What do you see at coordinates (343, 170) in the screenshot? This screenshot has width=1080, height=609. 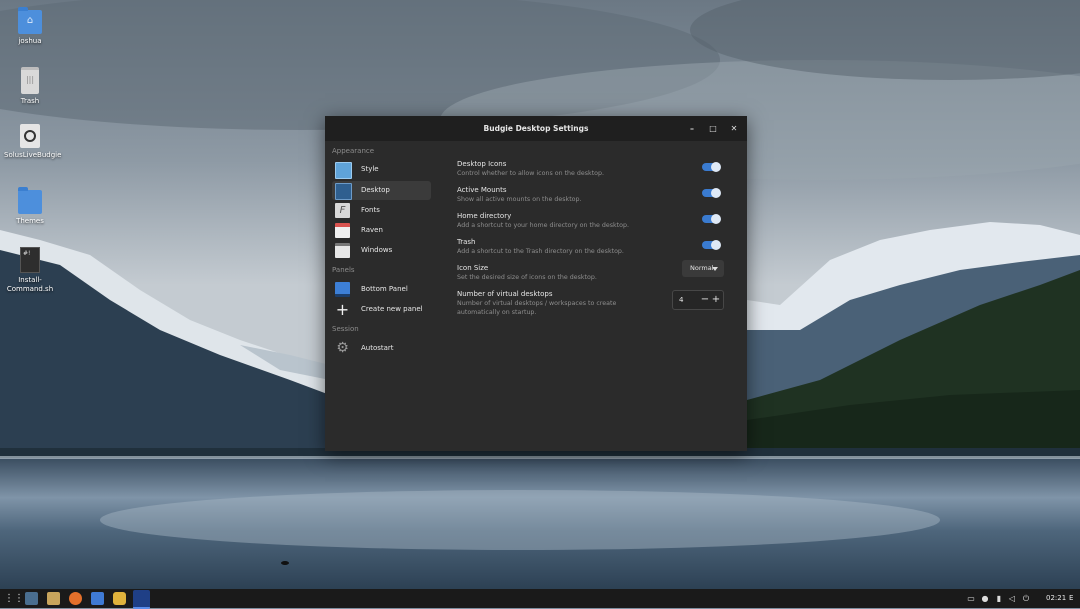 I see `style-icon` at bounding box center [343, 170].